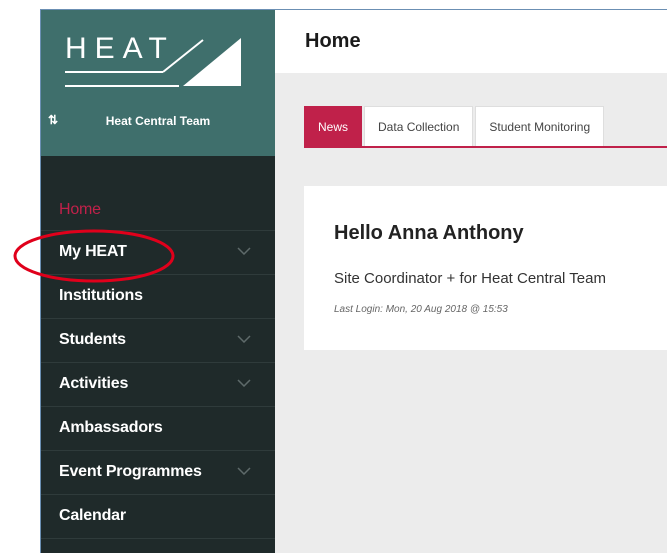 The image size is (667, 553). I want to click on sidebar-item-label: Activities, so click(94, 383).